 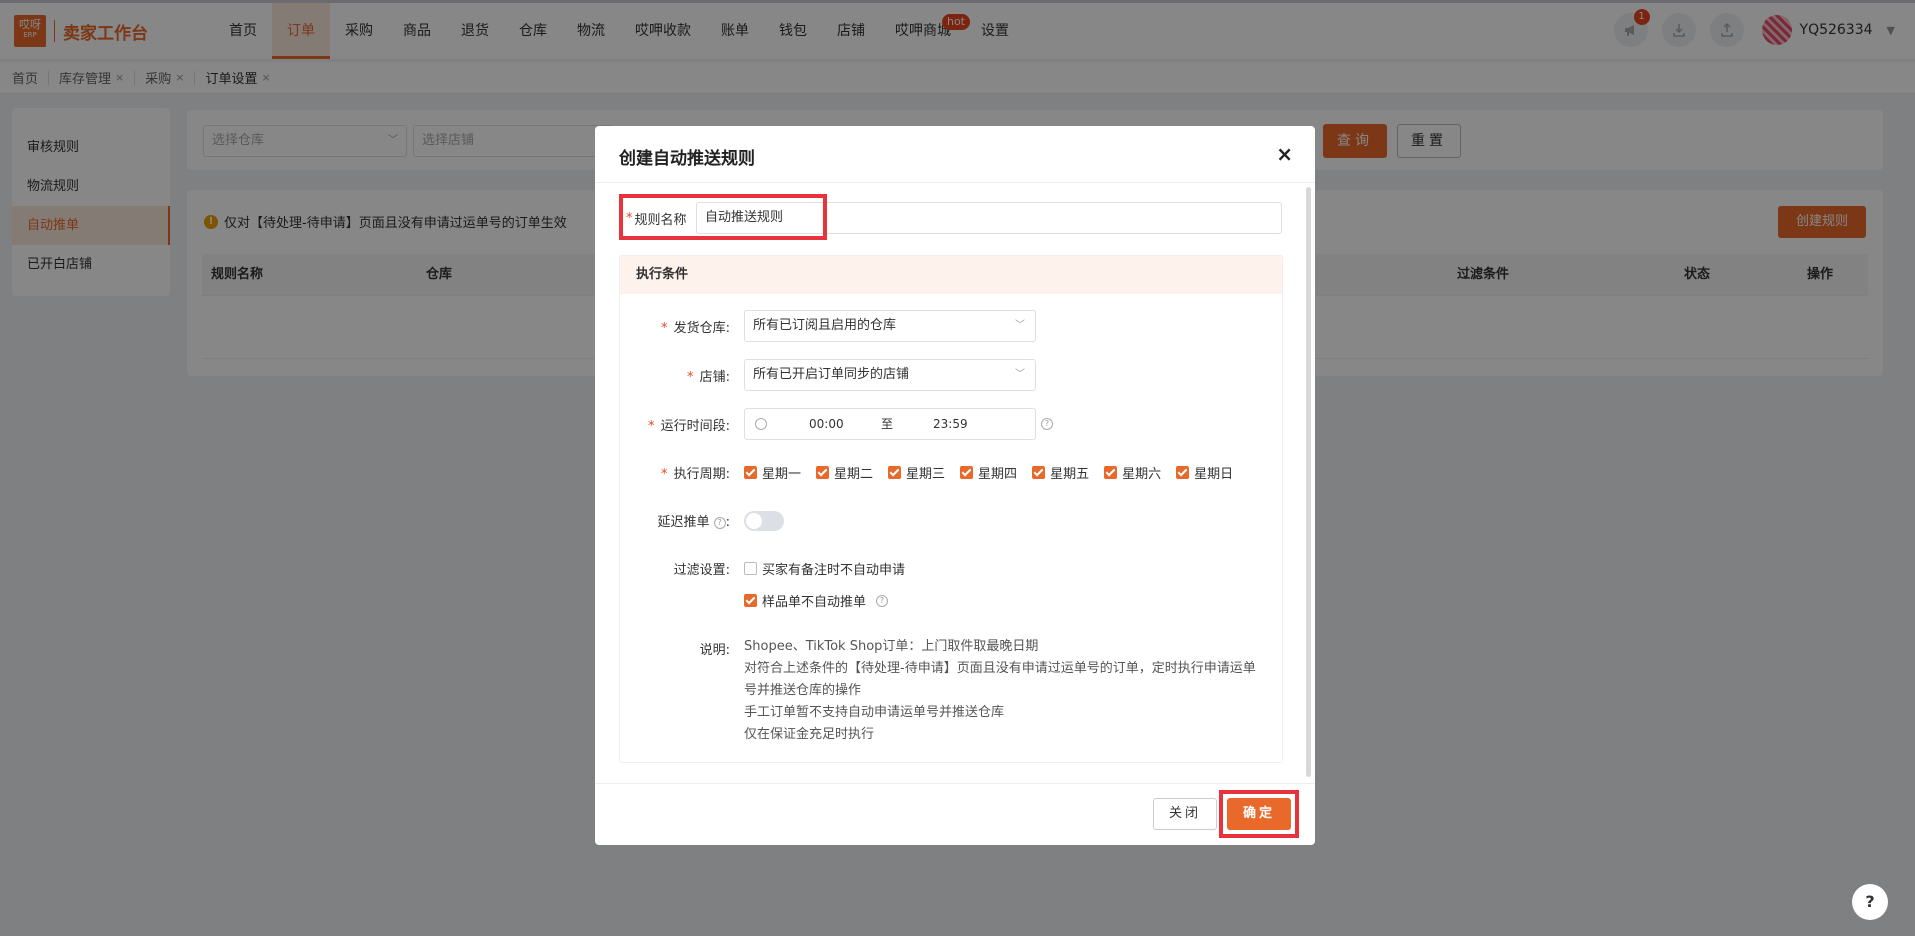 I want to click on delay-toggle, so click(x=764, y=521).